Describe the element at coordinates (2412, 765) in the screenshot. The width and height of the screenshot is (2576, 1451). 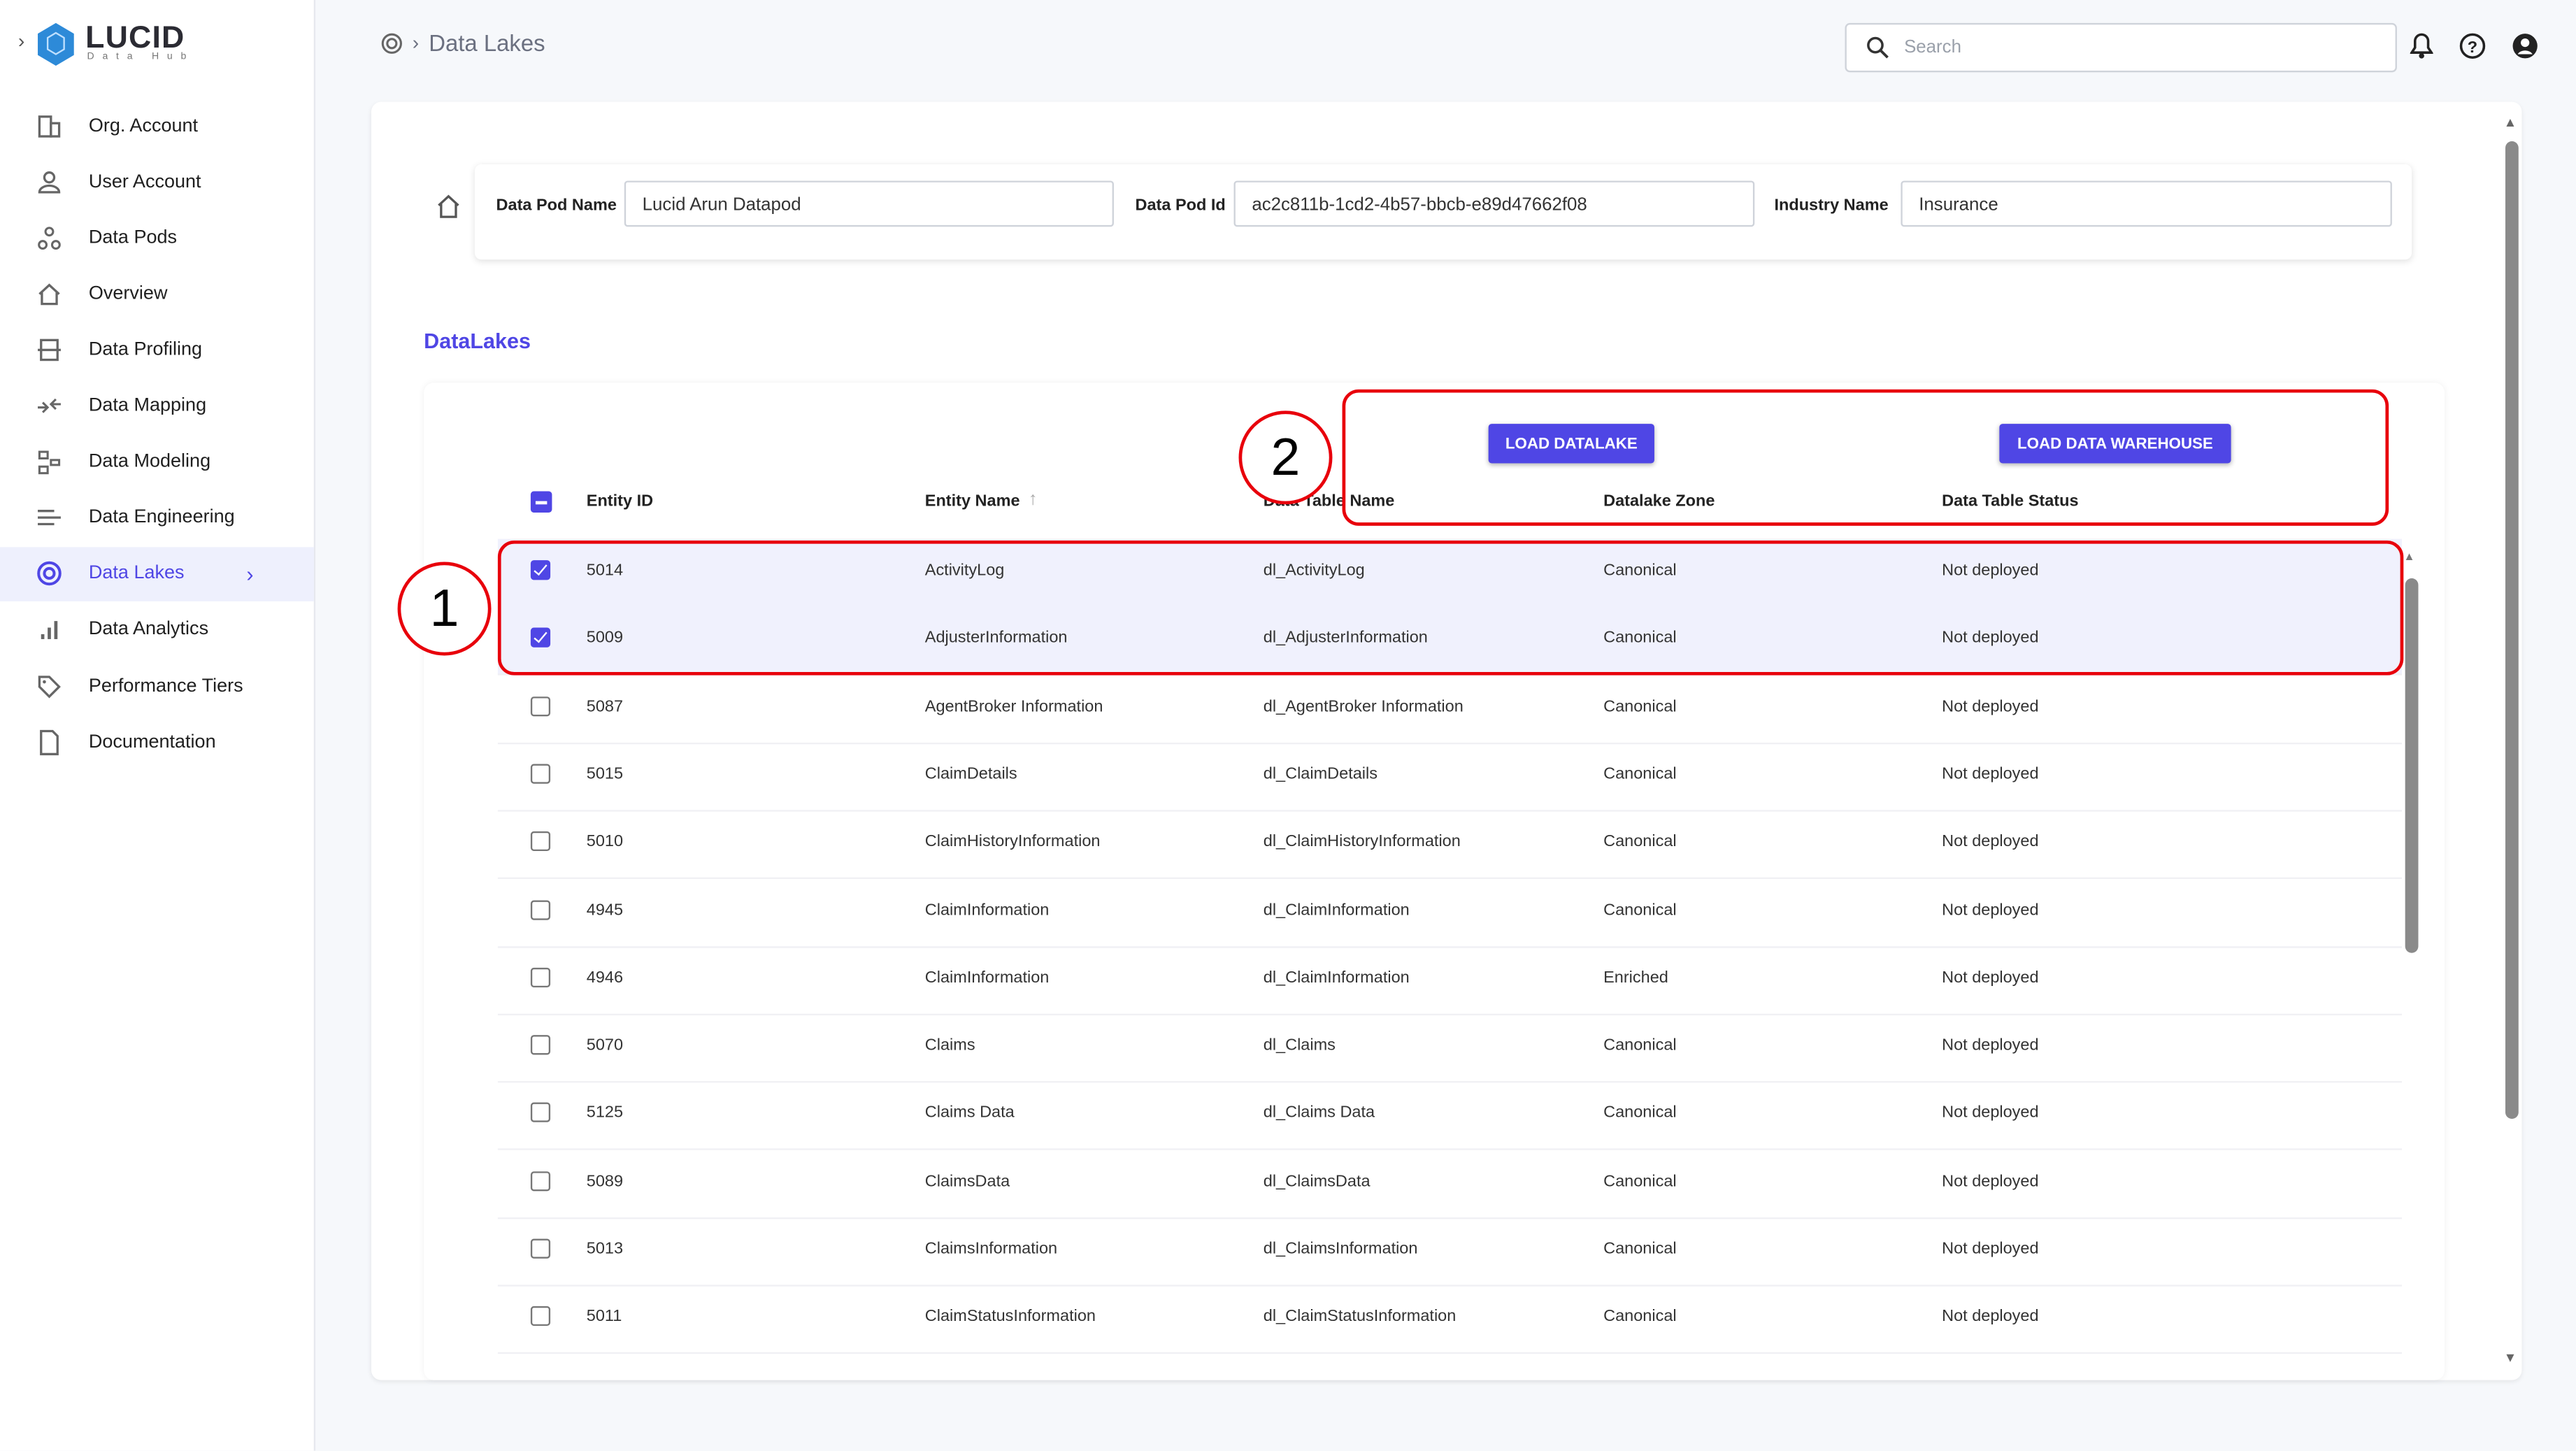
I see `table-scrollbar-thumb` at that location.